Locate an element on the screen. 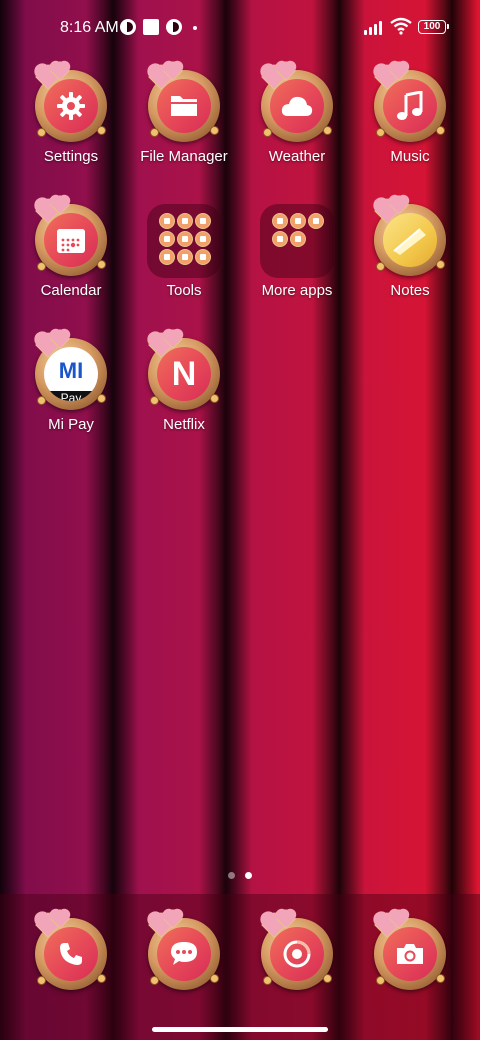 The width and height of the screenshot is (480, 1040). browser-icon is located at coordinates (297, 954).